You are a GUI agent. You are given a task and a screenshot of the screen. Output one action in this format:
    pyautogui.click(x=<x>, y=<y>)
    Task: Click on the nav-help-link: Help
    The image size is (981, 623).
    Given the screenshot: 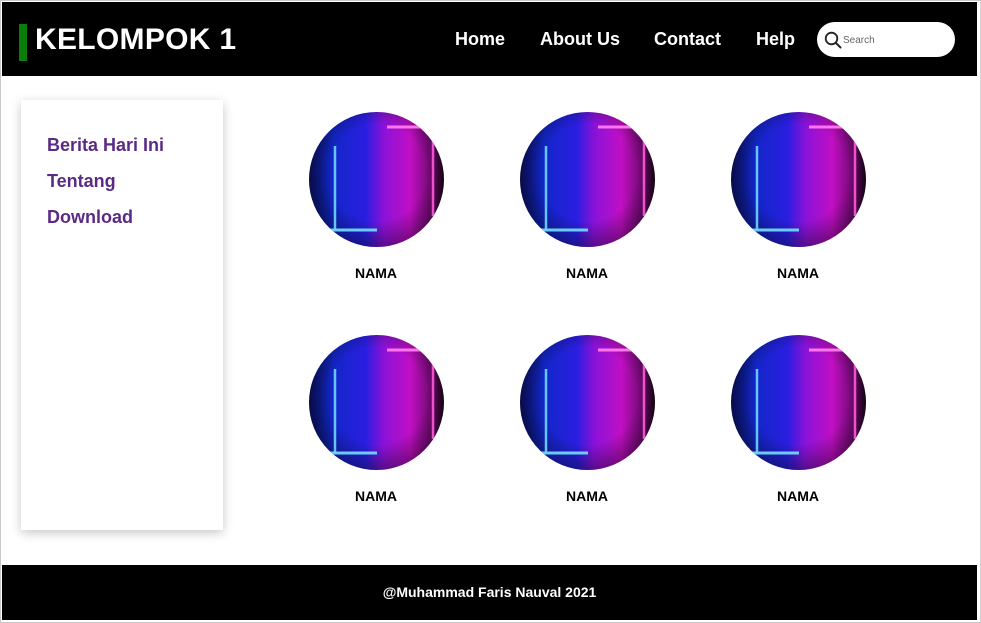 What is the action you would take?
    pyautogui.click(x=775, y=39)
    